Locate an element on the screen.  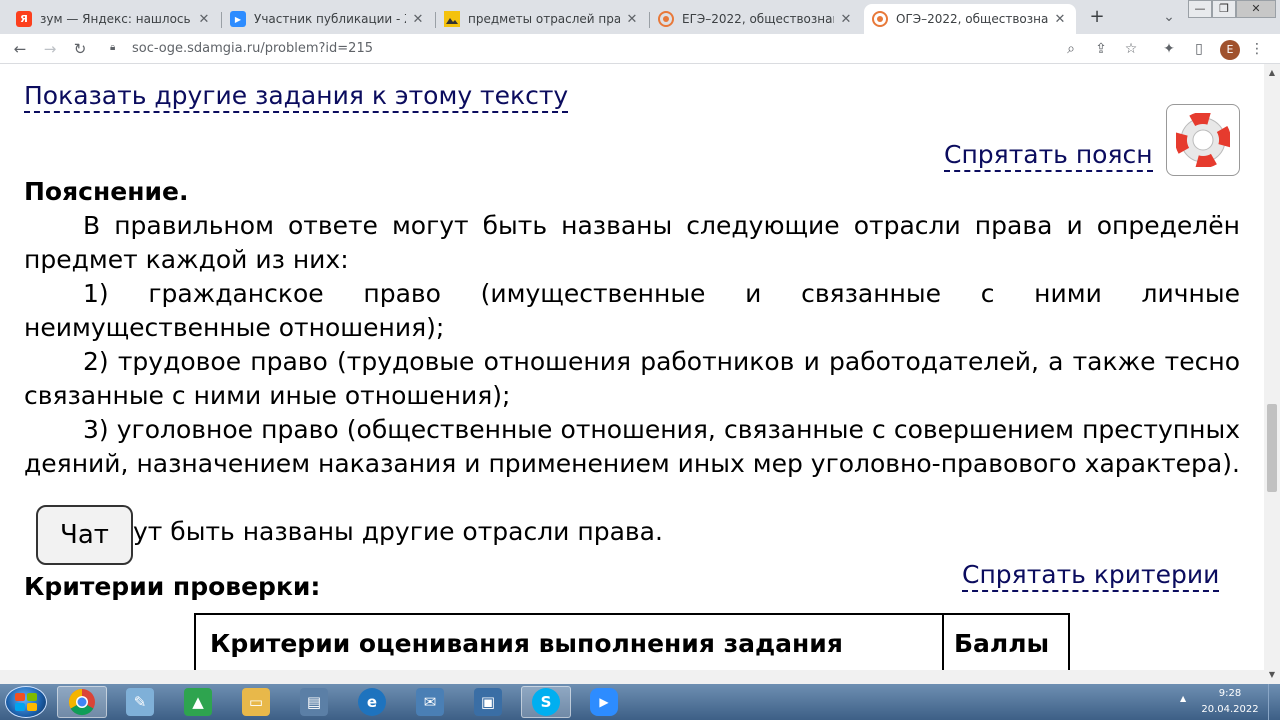
show-desktop-button is located at coordinates (1274, 702).